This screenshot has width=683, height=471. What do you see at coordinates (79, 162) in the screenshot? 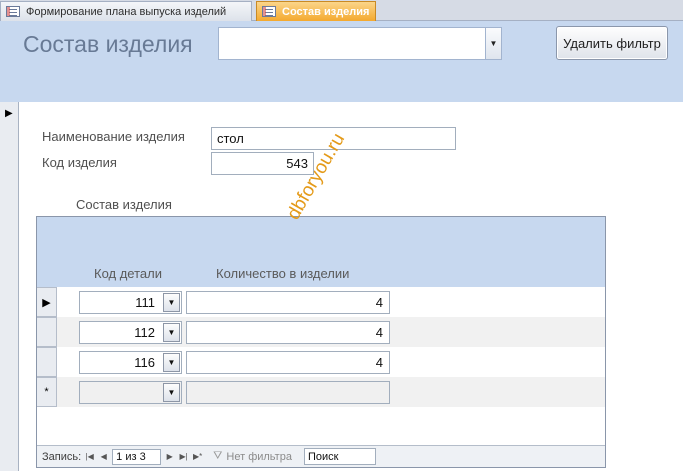
I see `product-code-label: Код изделия` at bounding box center [79, 162].